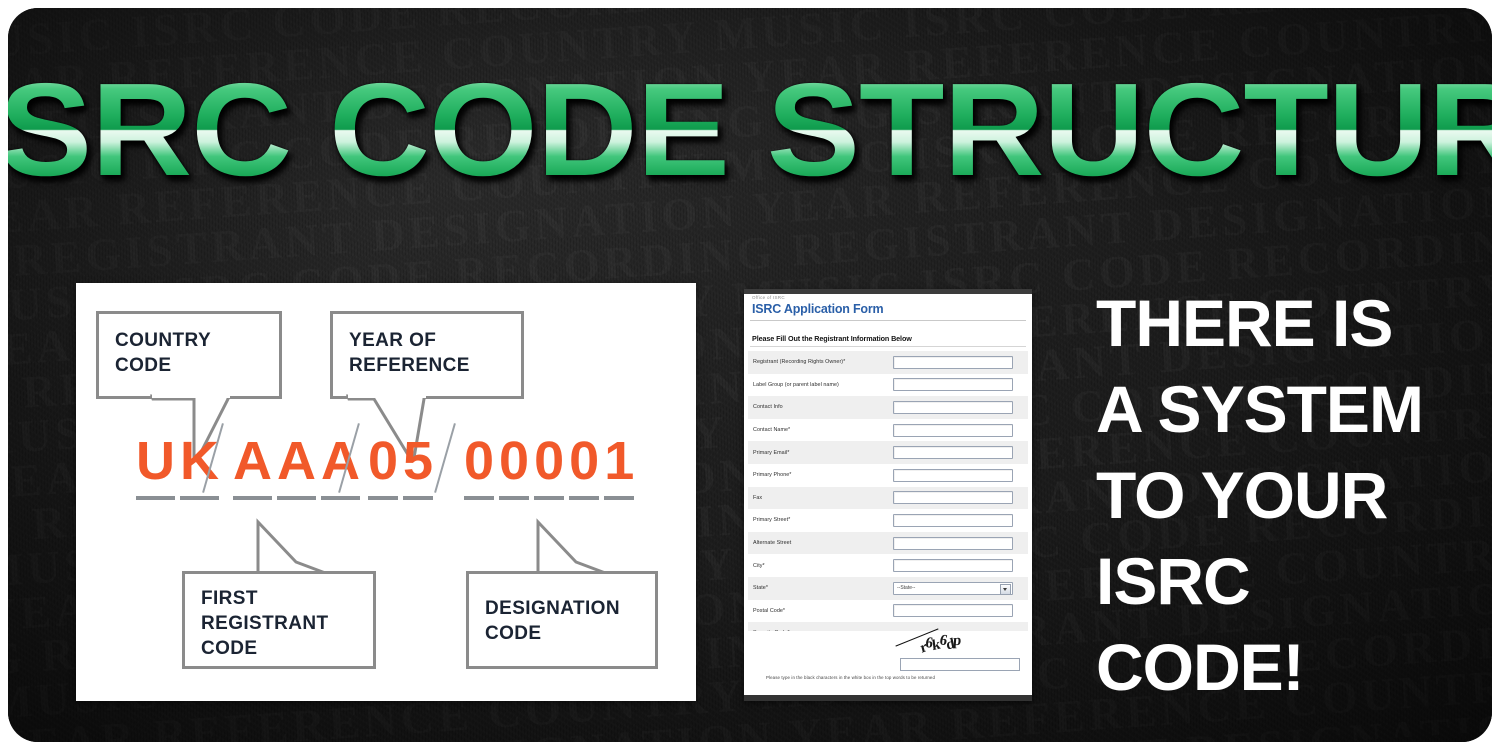  What do you see at coordinates (888, 611) in the screenshot?
I see `form-row: Postal Code*` at bounding box center [888, 611].